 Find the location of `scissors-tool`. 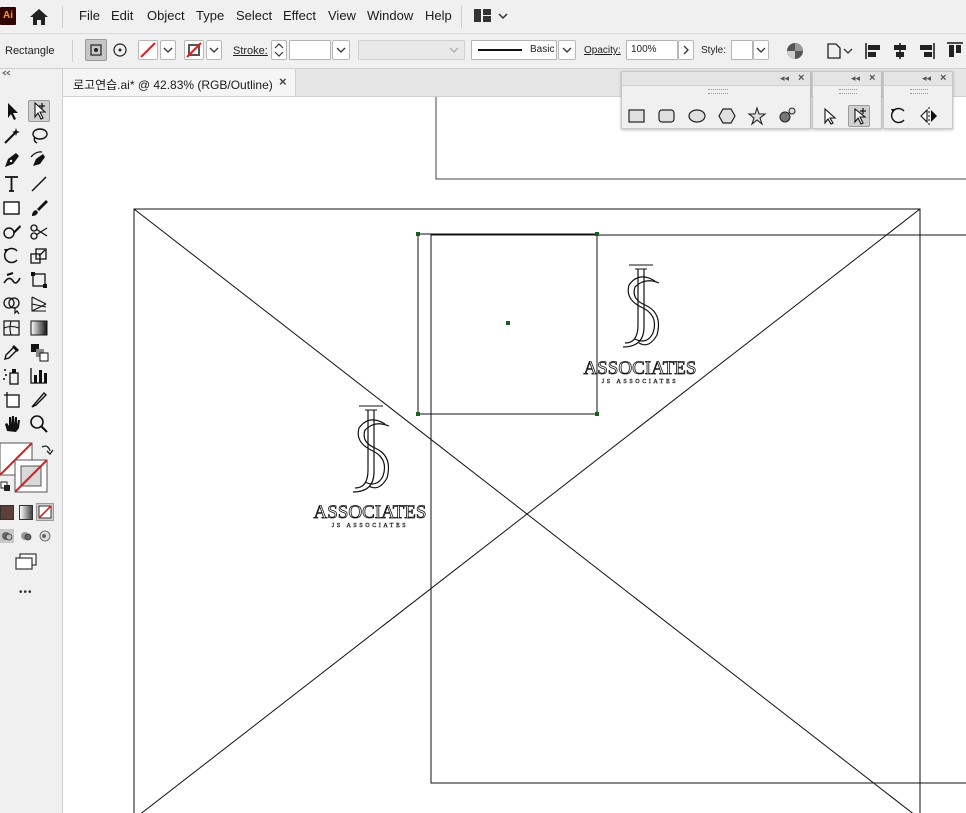

scissors-tool is located at coordinates (39, 232).